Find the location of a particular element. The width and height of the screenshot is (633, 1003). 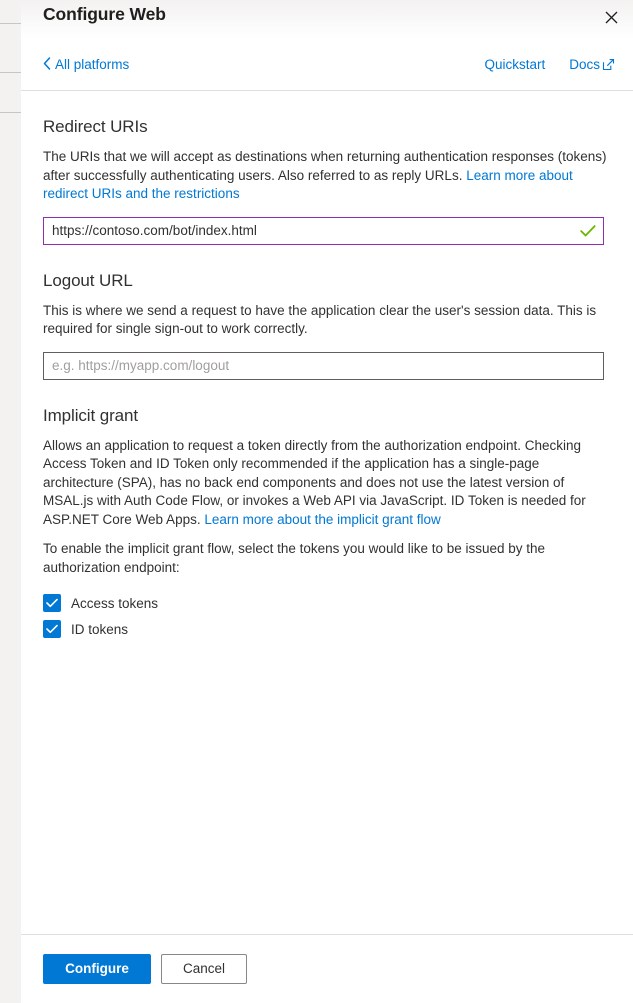

id-tokens-checkbox: ID tokens is located at coordinates (327, 629).